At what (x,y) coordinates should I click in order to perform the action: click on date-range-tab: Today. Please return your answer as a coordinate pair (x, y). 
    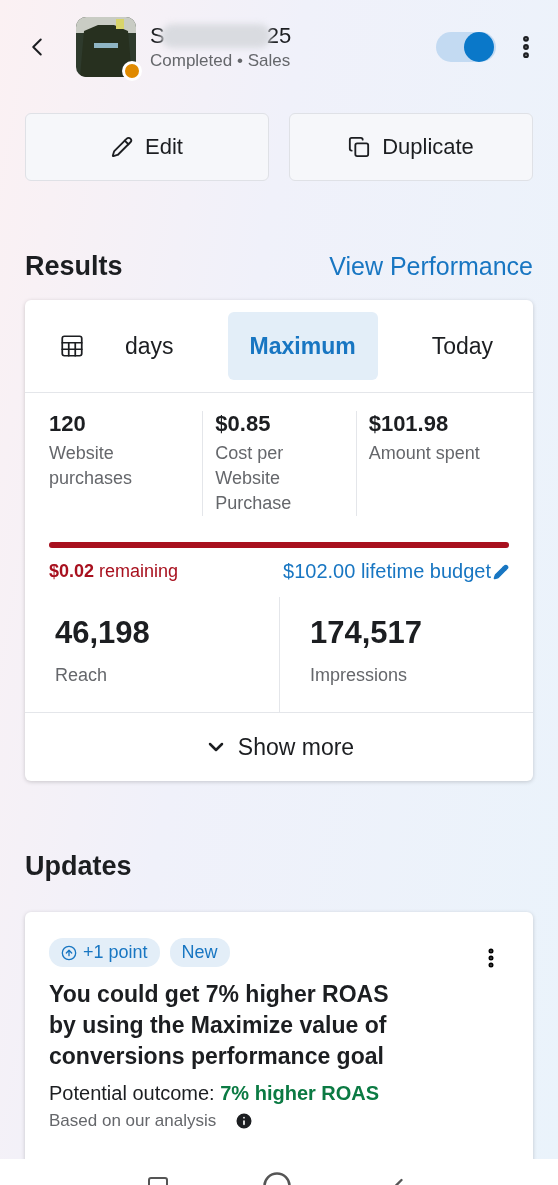
    Looking at the image, I should click on (462, 346).